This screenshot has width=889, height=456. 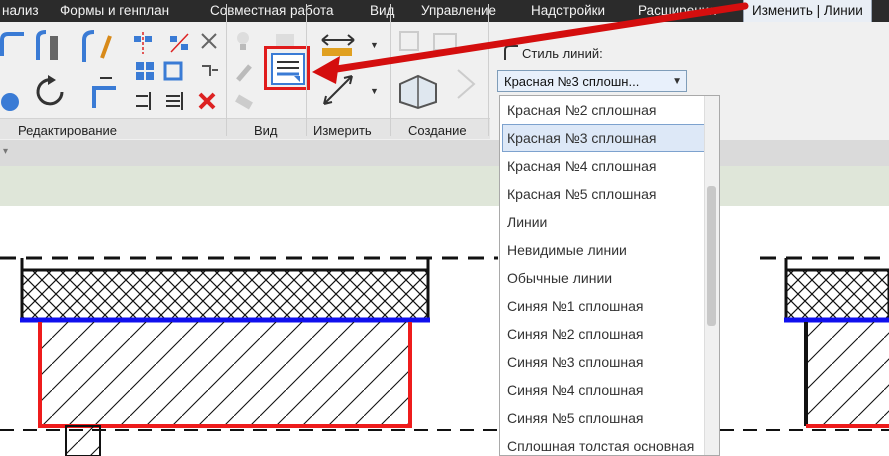 What do you see at coordinates (609, 166) in the screenshot?
I see `dropdown-item: Красная №4 сплошная` at bounding box center [609, 166].